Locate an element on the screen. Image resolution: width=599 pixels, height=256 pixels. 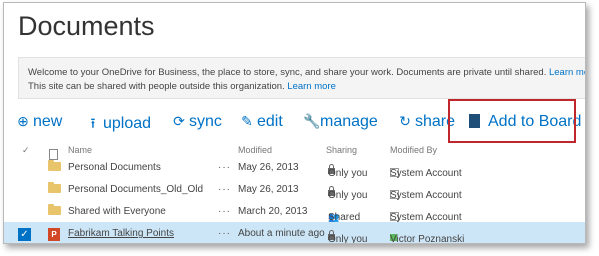
item-modified: About a minute ago is located at coordinates (281, 233).